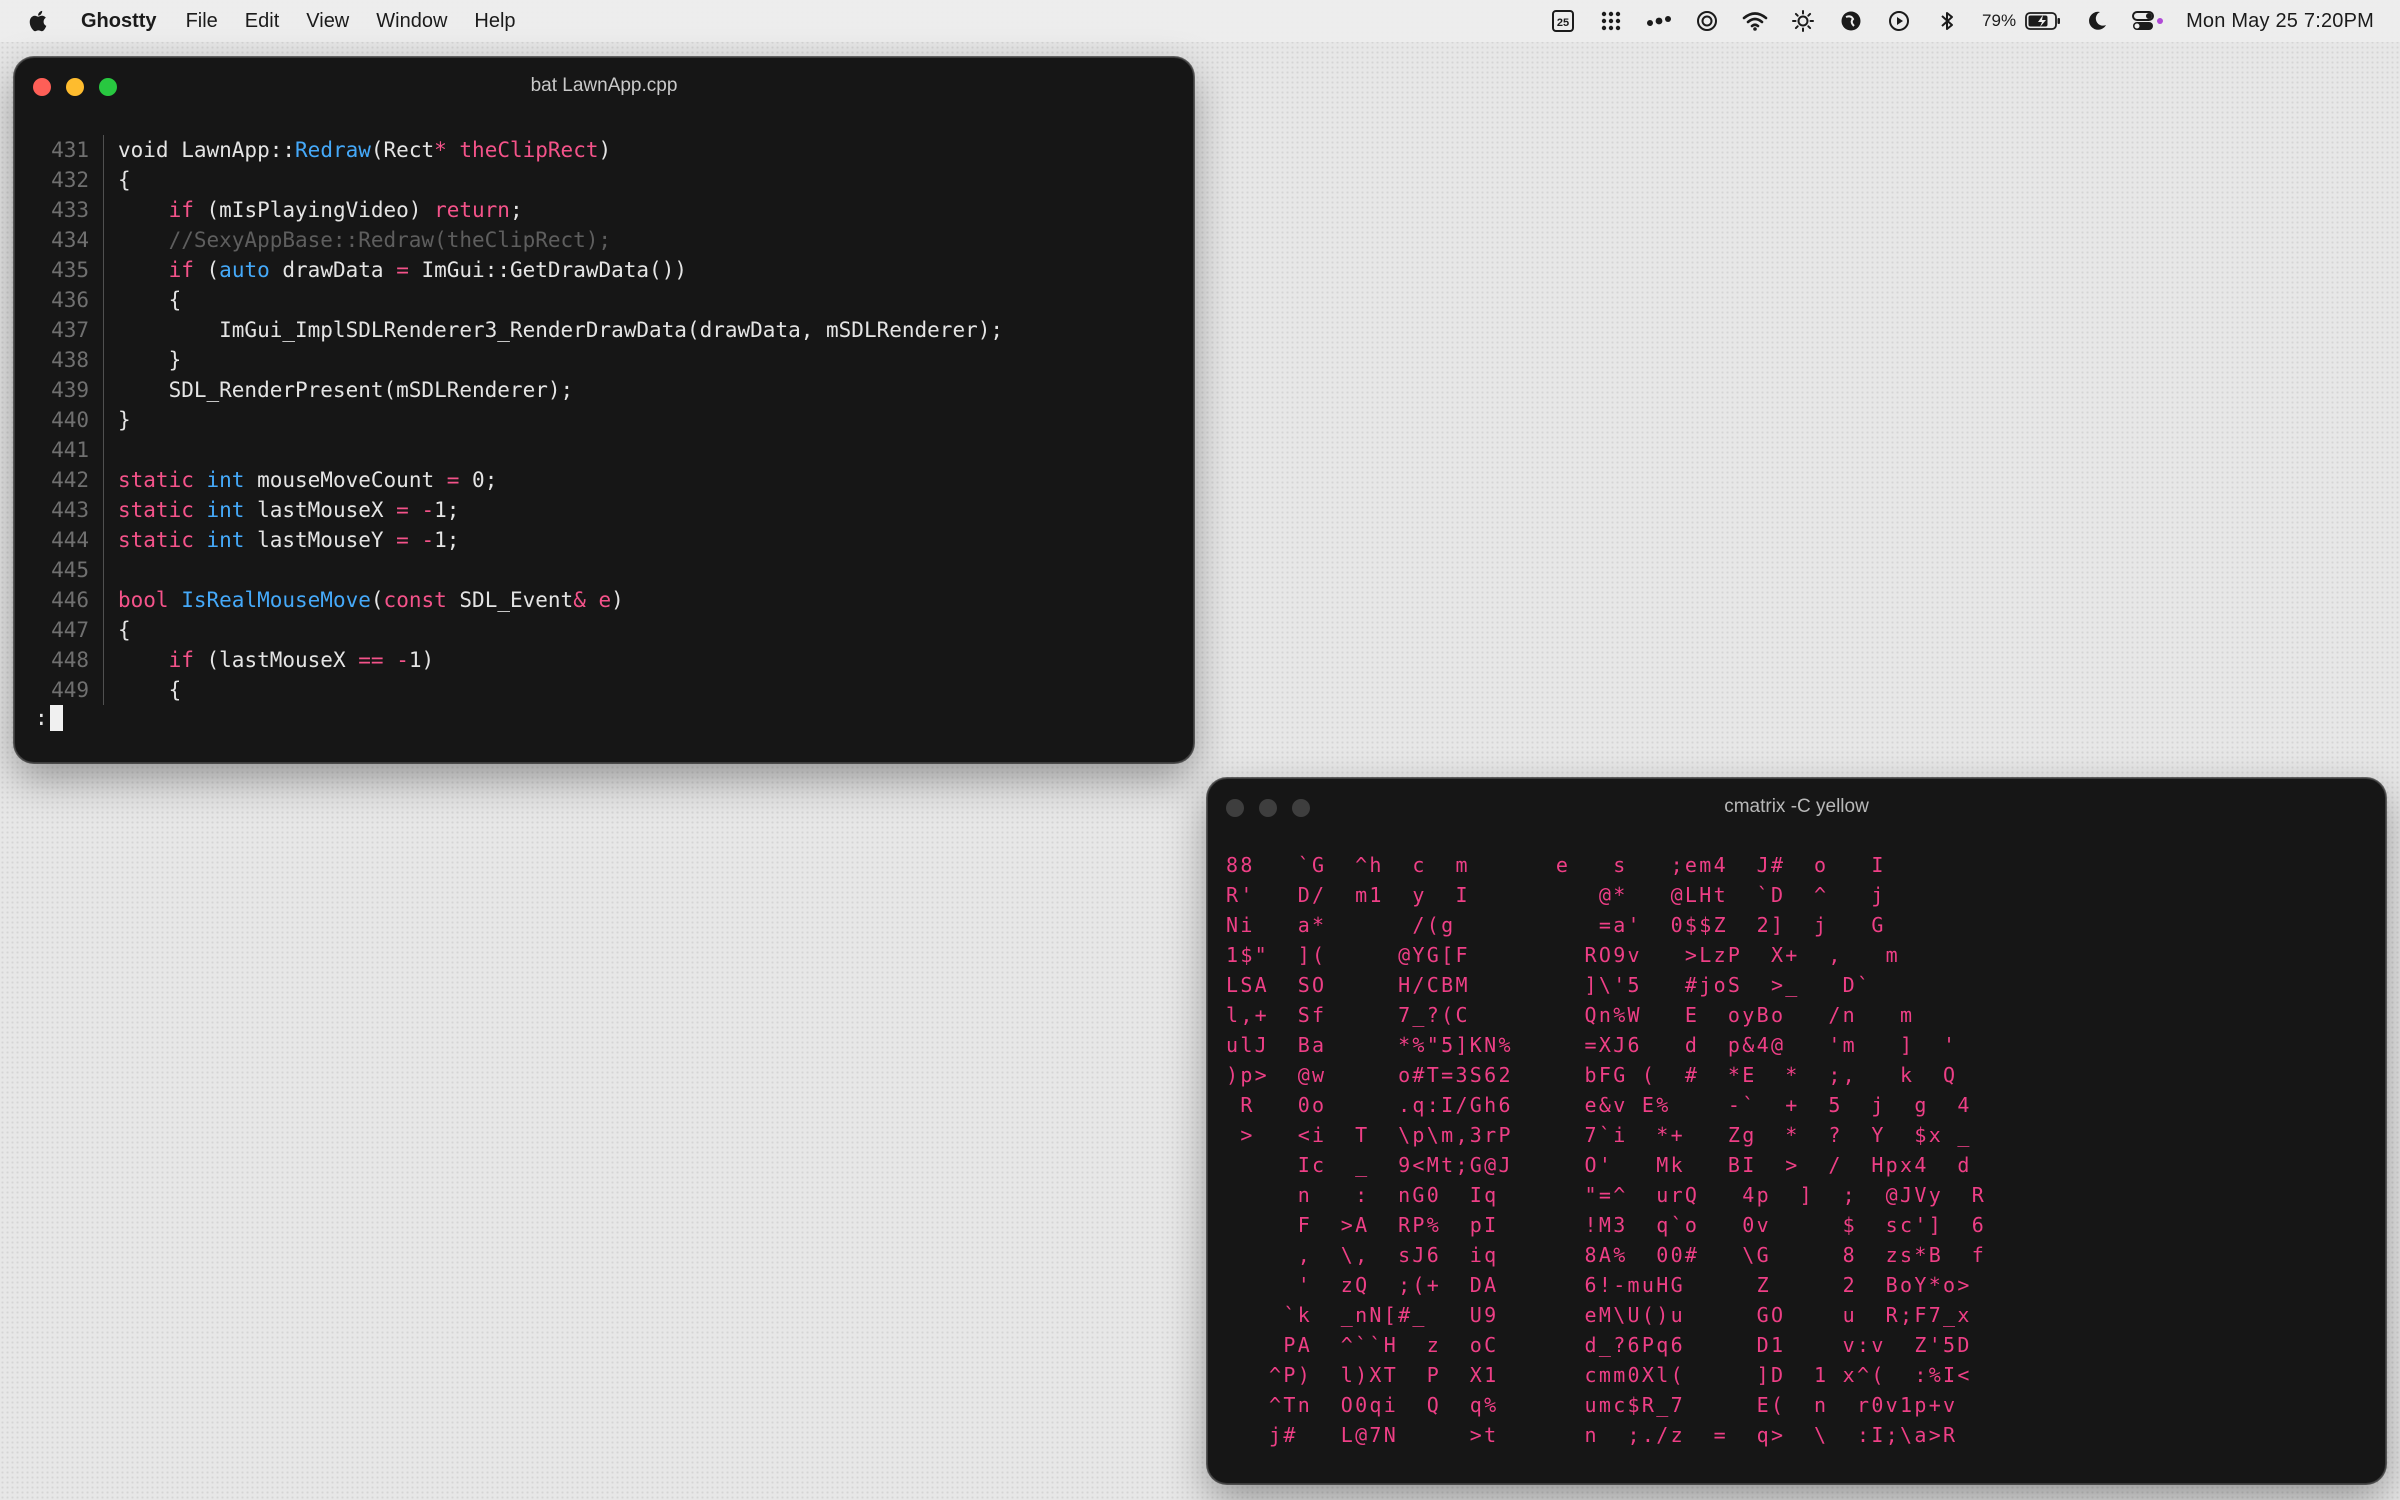  What do you see at coordinates (2097, 21) in the screenshot?
I see `moon-icon` at bounding box center [2097, 21].